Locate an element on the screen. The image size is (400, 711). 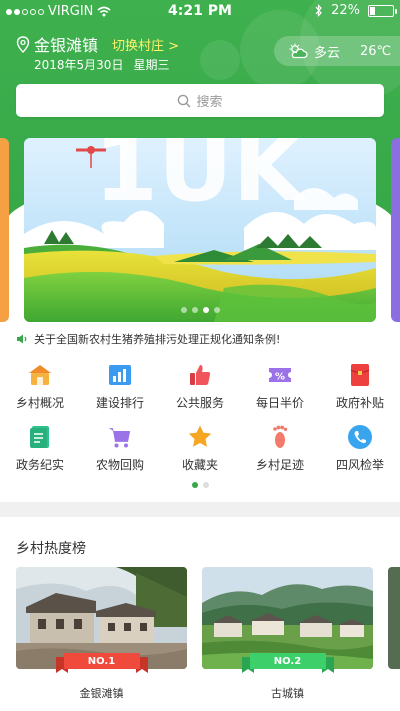
shortcut-label: 四风检举 is located at coordinates (359, 465).